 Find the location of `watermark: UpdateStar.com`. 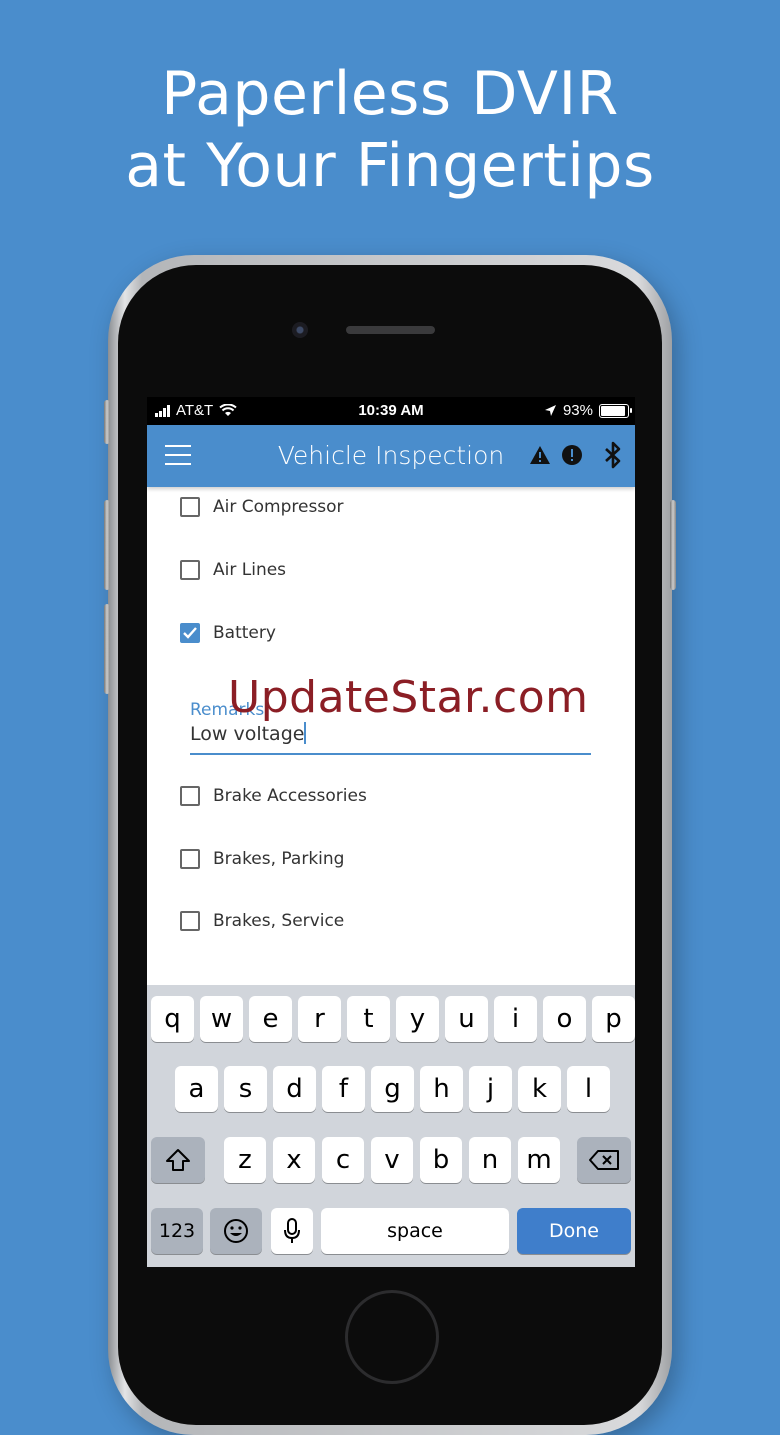

watermark: UpdateStar.com is located at coordinates (408, 697).